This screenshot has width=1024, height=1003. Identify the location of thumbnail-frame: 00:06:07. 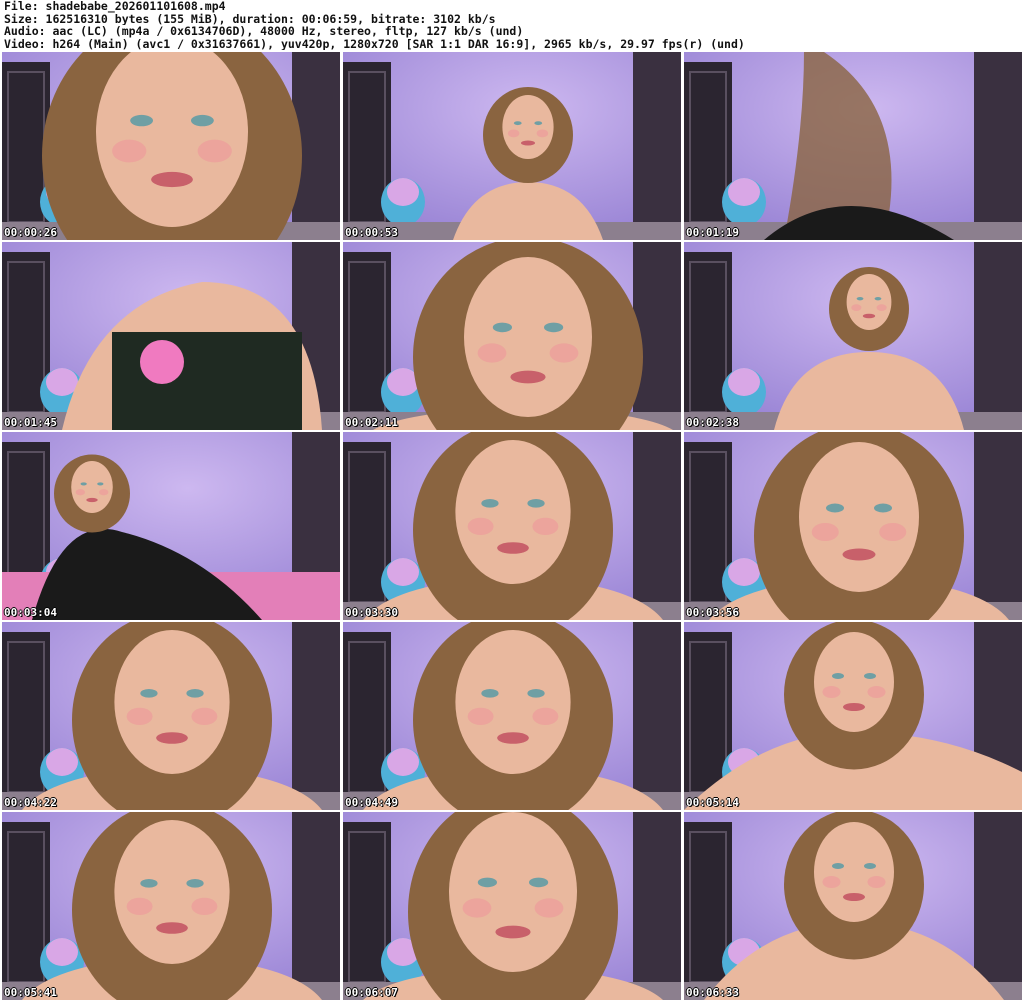
(512, 906).